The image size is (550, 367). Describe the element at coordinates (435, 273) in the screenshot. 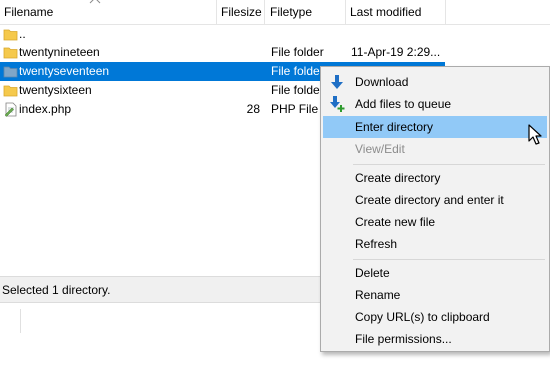

I see `menu-item-delete: Delete` at that location.